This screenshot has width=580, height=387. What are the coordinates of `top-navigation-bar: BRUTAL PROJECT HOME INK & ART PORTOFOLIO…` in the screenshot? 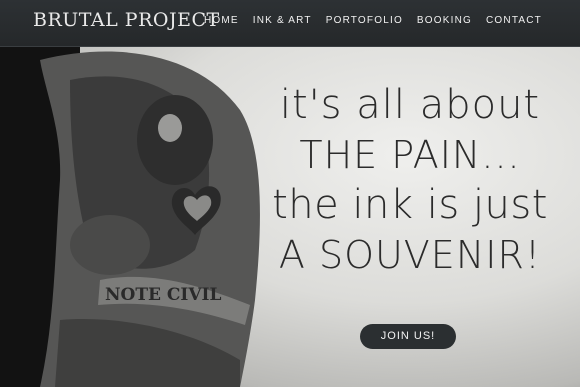 It's located at (290, 23).